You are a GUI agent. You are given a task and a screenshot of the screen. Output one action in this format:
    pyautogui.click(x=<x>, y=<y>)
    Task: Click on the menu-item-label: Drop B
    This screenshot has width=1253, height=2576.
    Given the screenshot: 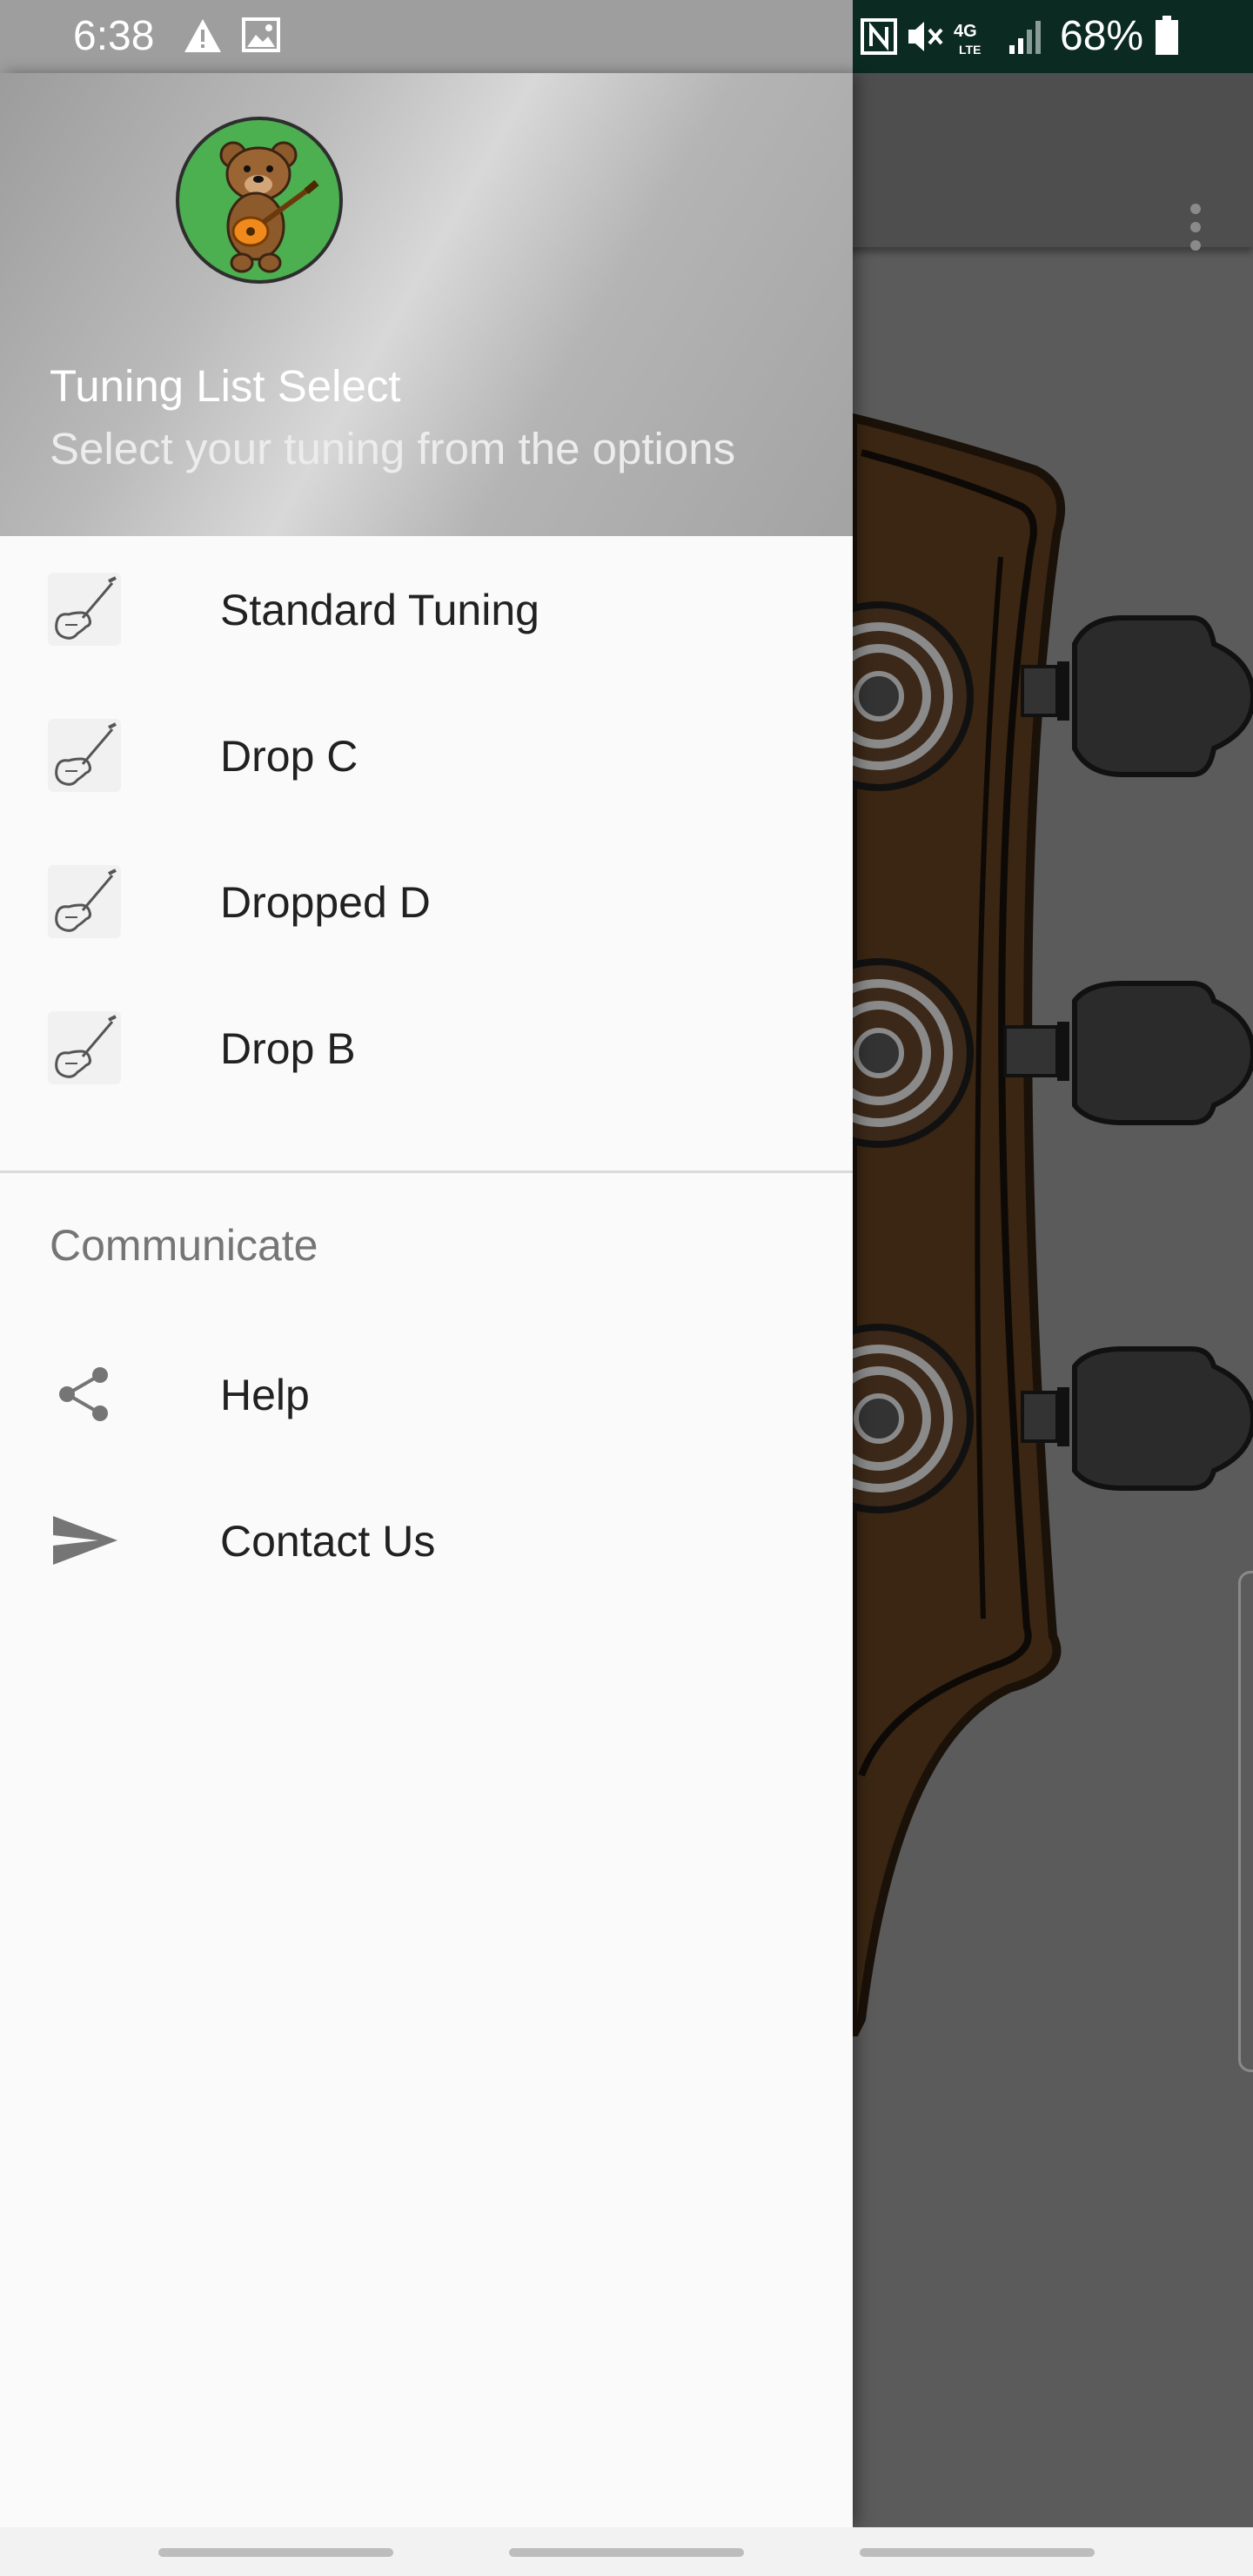 What is the action you would take?
    pyautogui.click(x=288, y=1048)
    